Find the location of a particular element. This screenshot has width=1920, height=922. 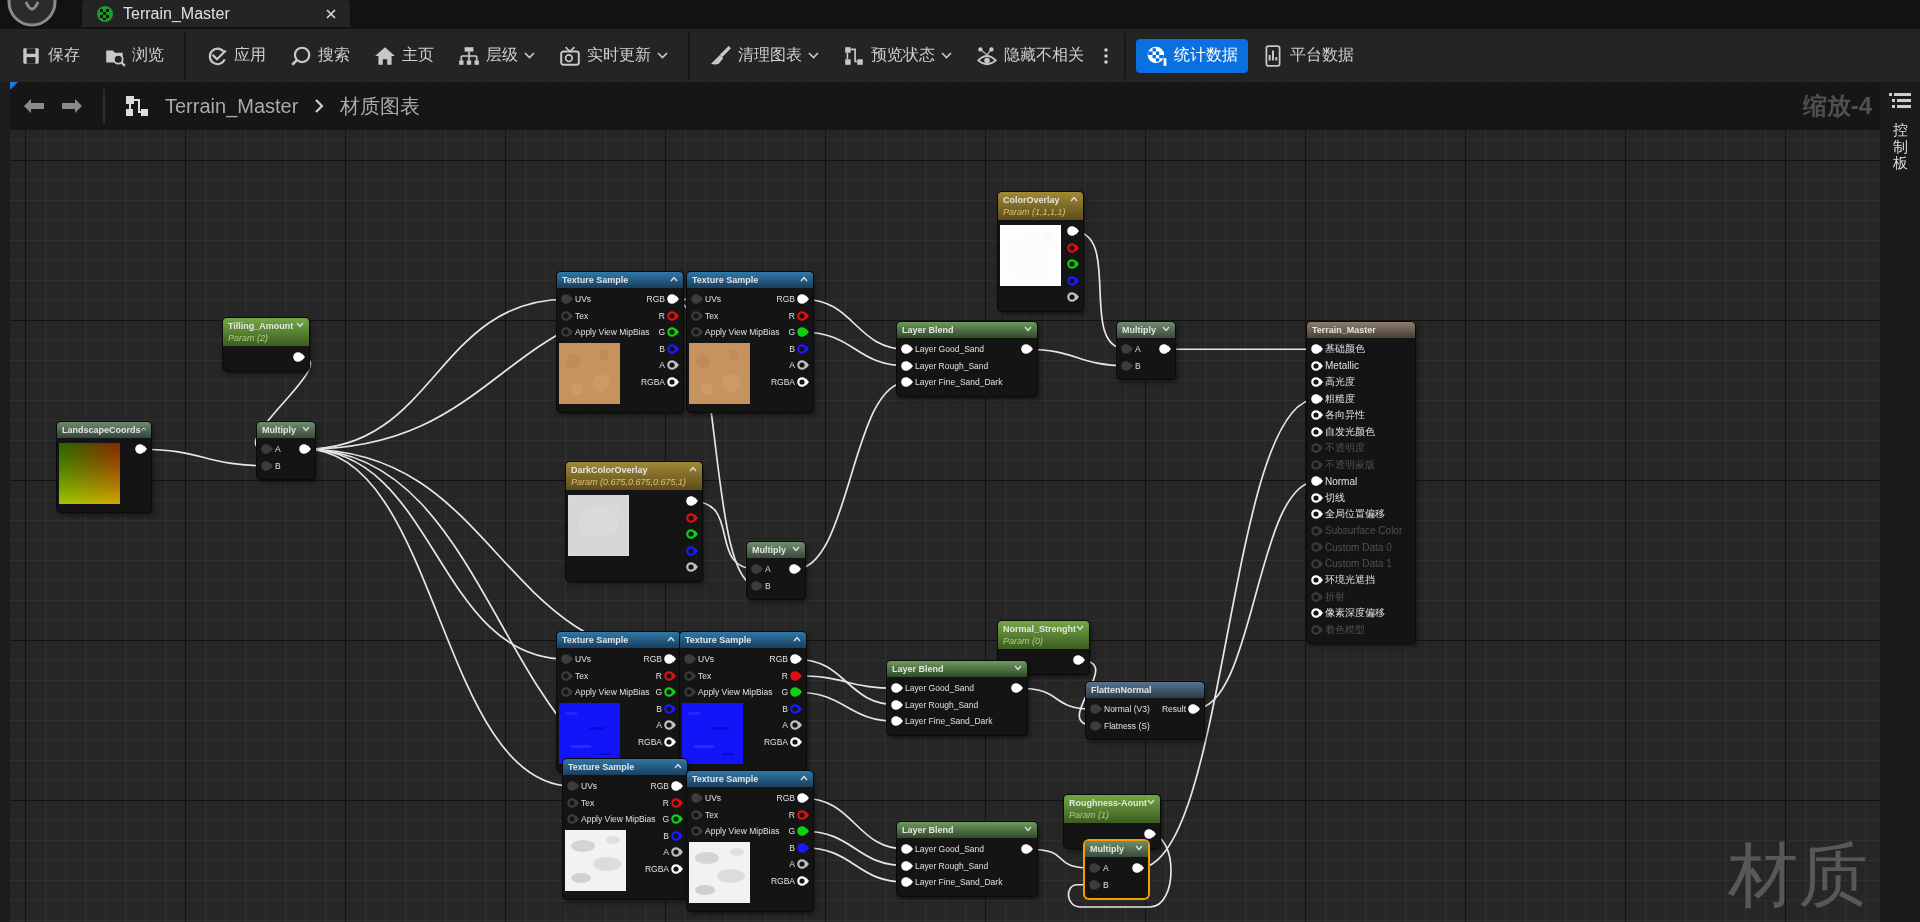

node-title: Normal_Strenght is located at coordinates (1039, 629).